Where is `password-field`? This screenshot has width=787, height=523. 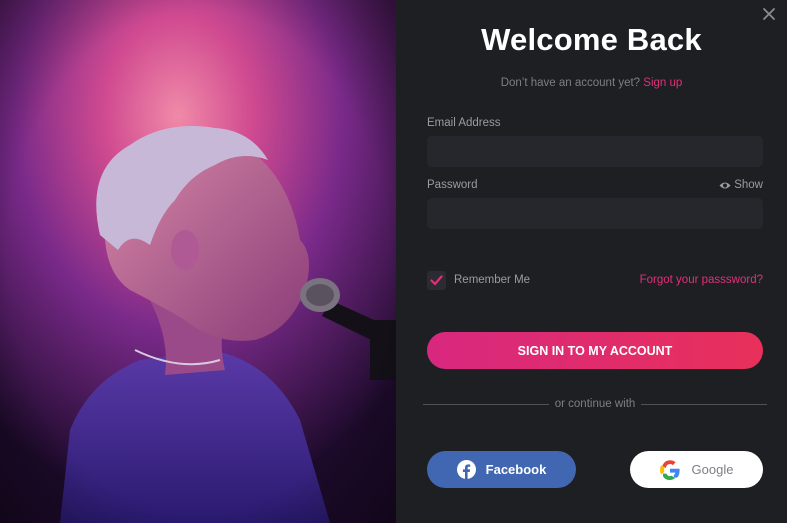
password-field is located at coordinates (595, 213).